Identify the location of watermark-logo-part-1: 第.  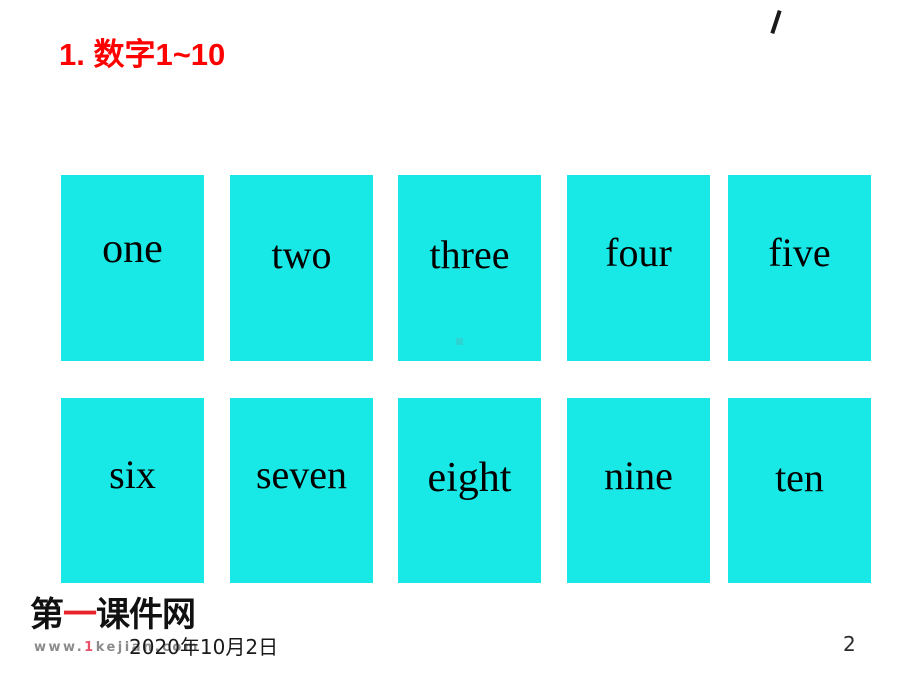
(47, 615).